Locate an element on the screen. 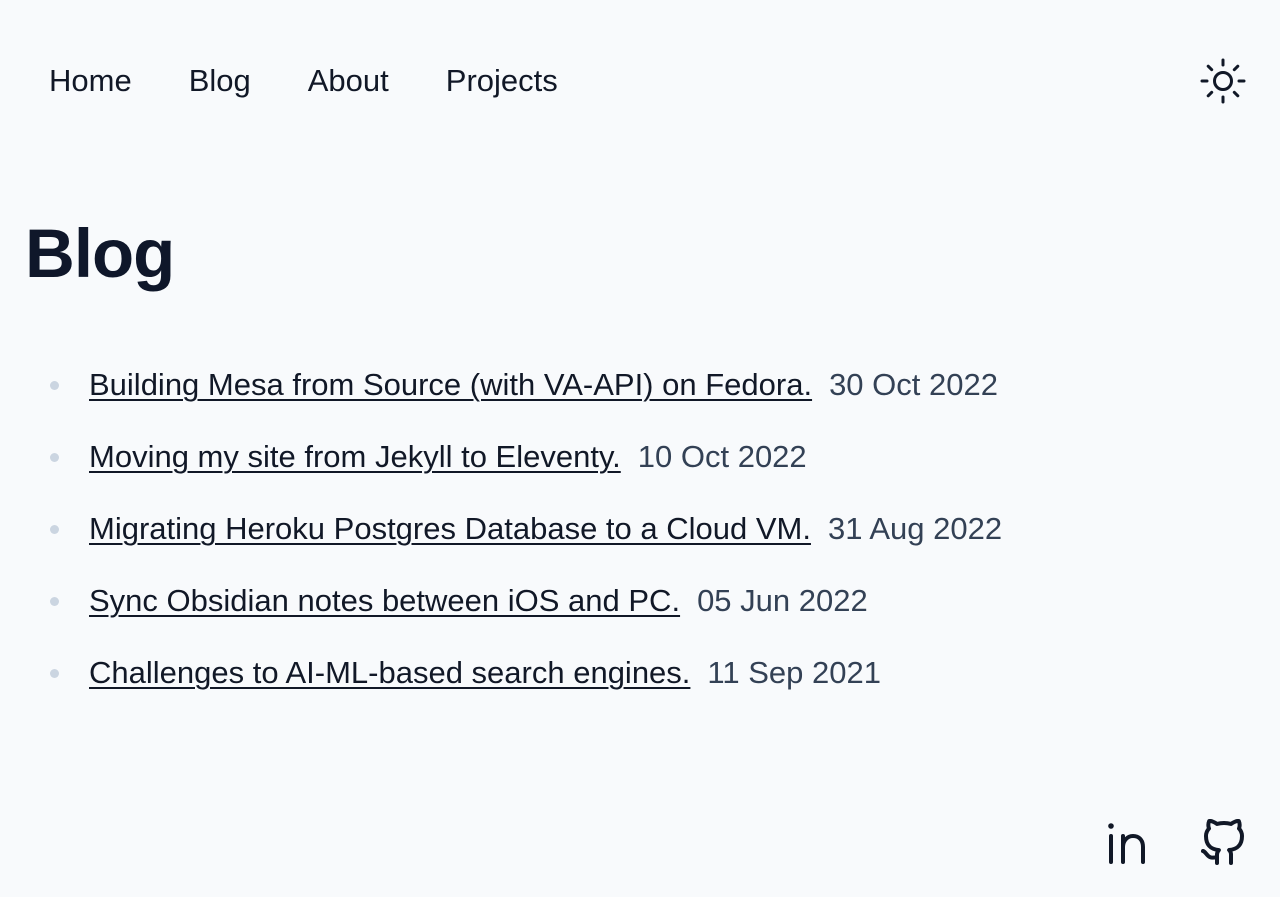 The image size is (1280, 897). post-date: 11 Sep 2021 is located at coordinates (794, 672).